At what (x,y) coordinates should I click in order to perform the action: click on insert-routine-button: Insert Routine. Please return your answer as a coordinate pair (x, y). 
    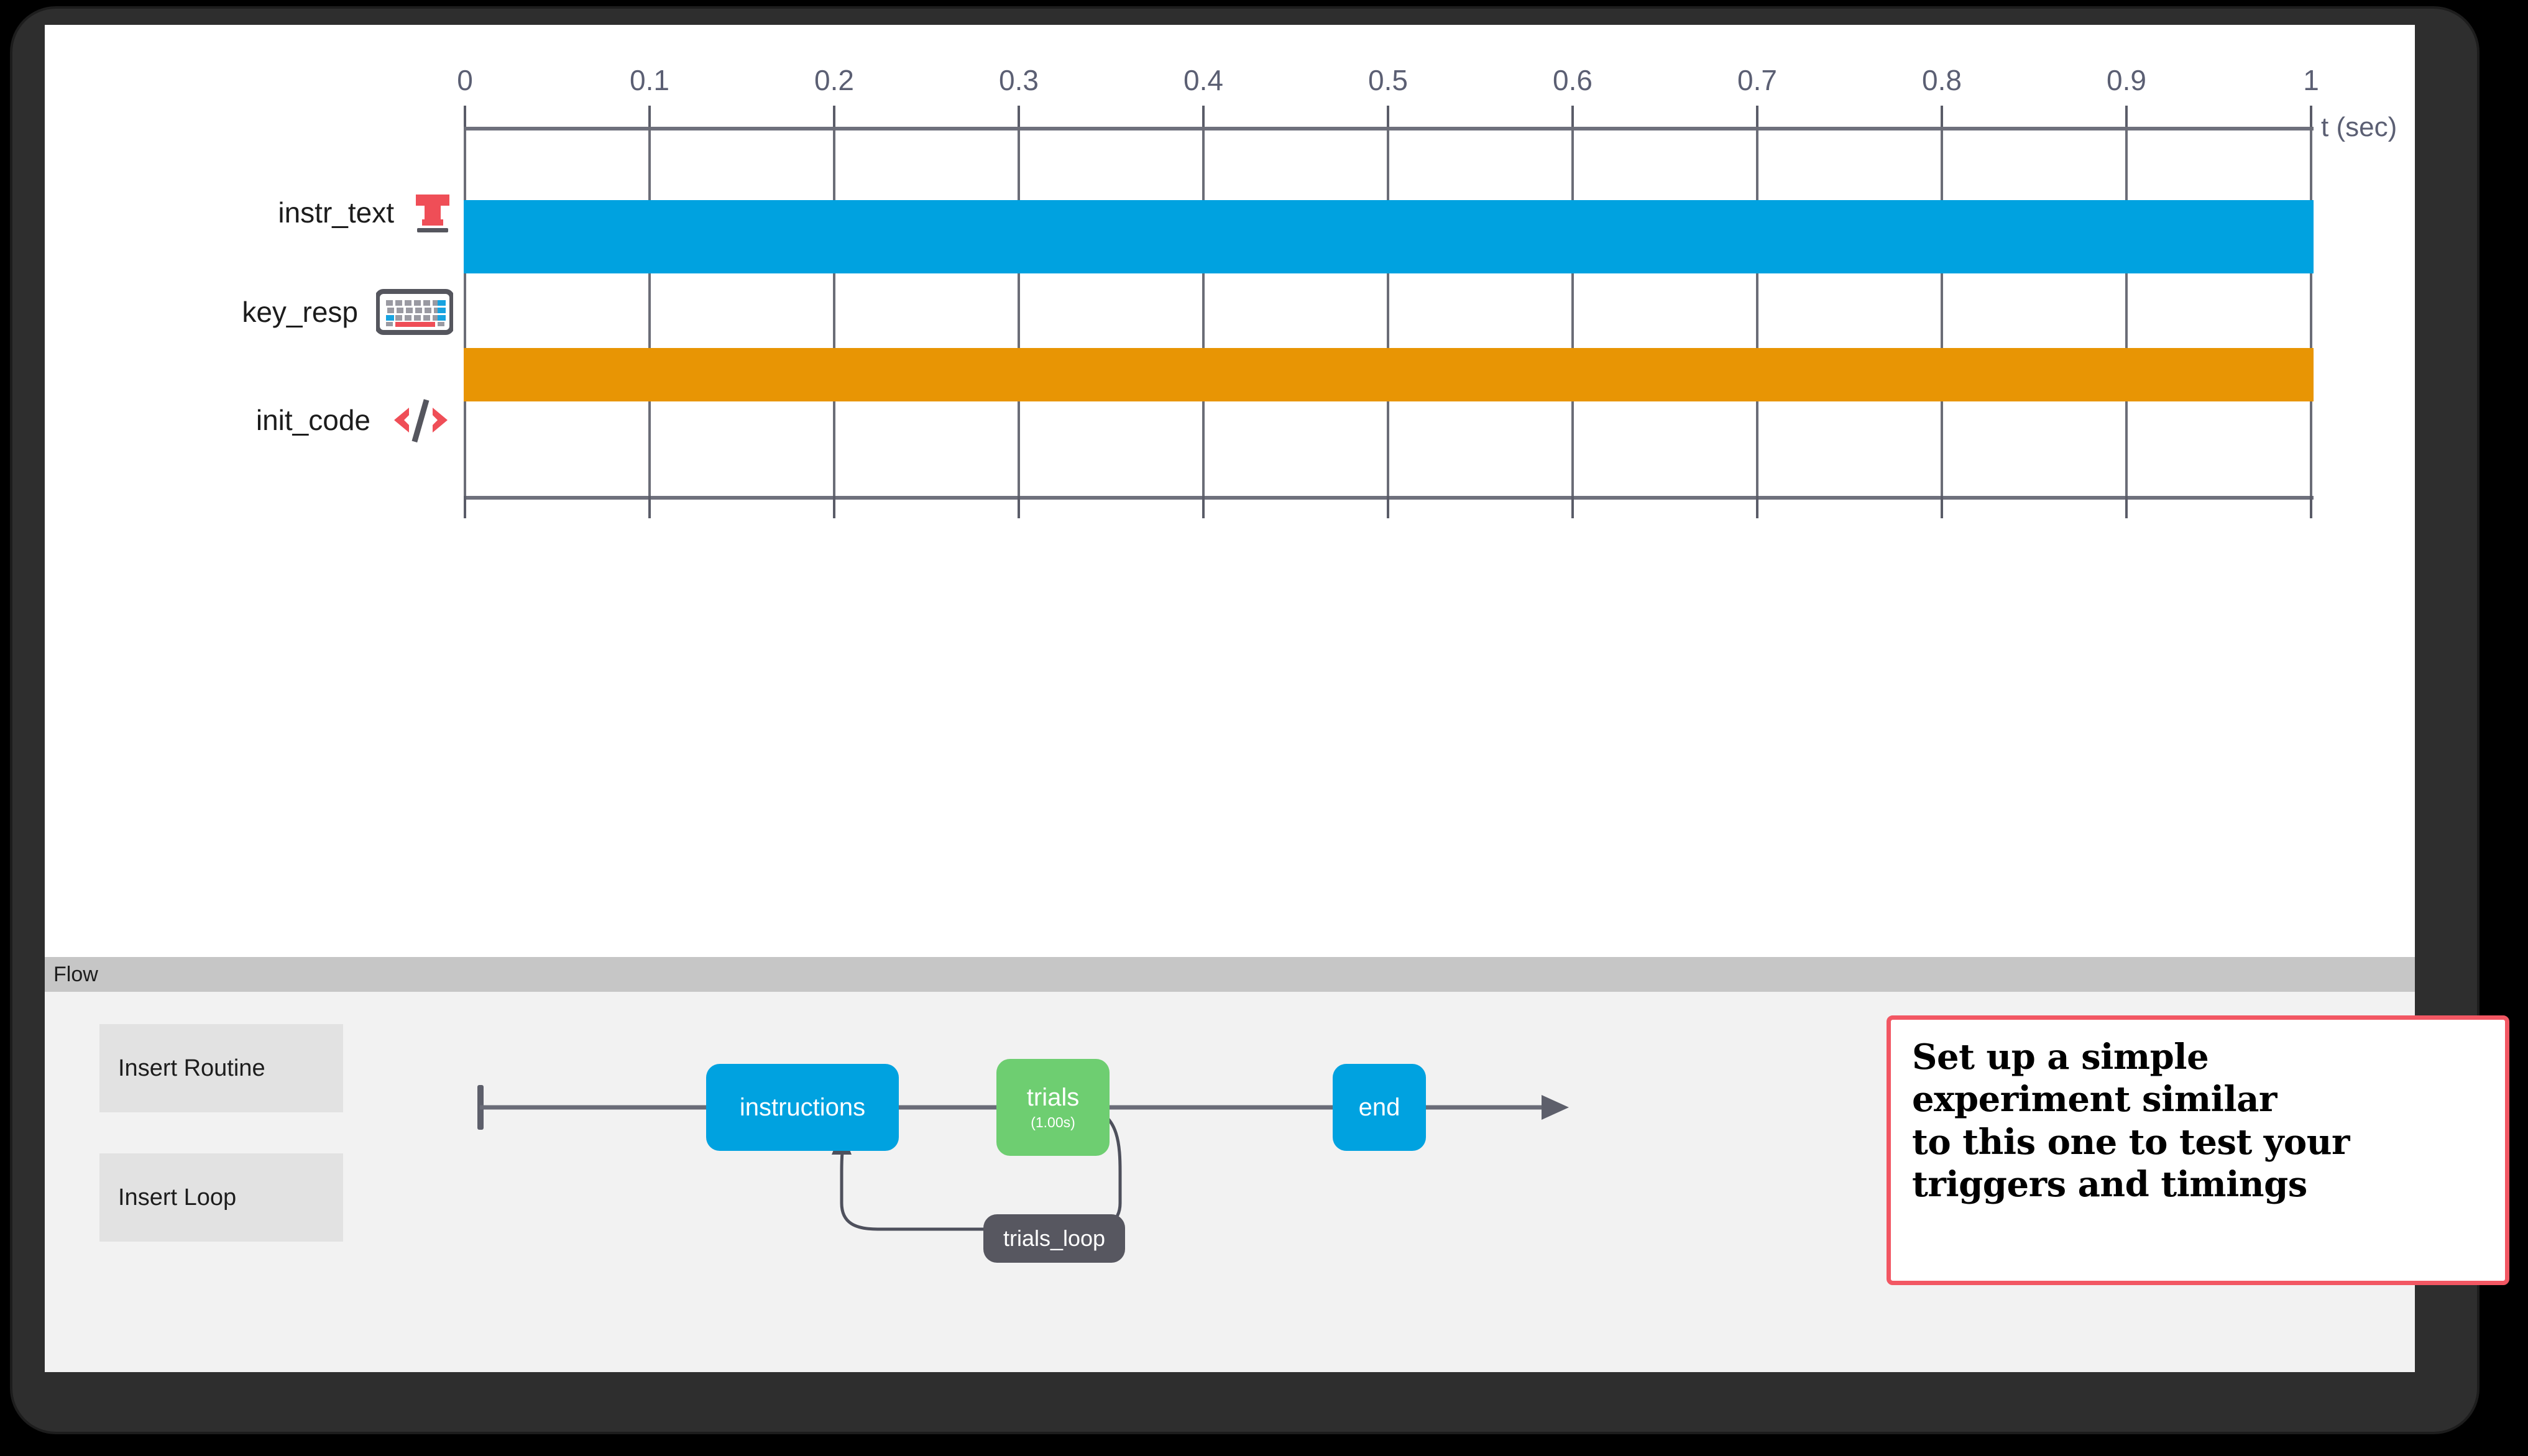
    Looking at the image, I should click on (221, 1068).